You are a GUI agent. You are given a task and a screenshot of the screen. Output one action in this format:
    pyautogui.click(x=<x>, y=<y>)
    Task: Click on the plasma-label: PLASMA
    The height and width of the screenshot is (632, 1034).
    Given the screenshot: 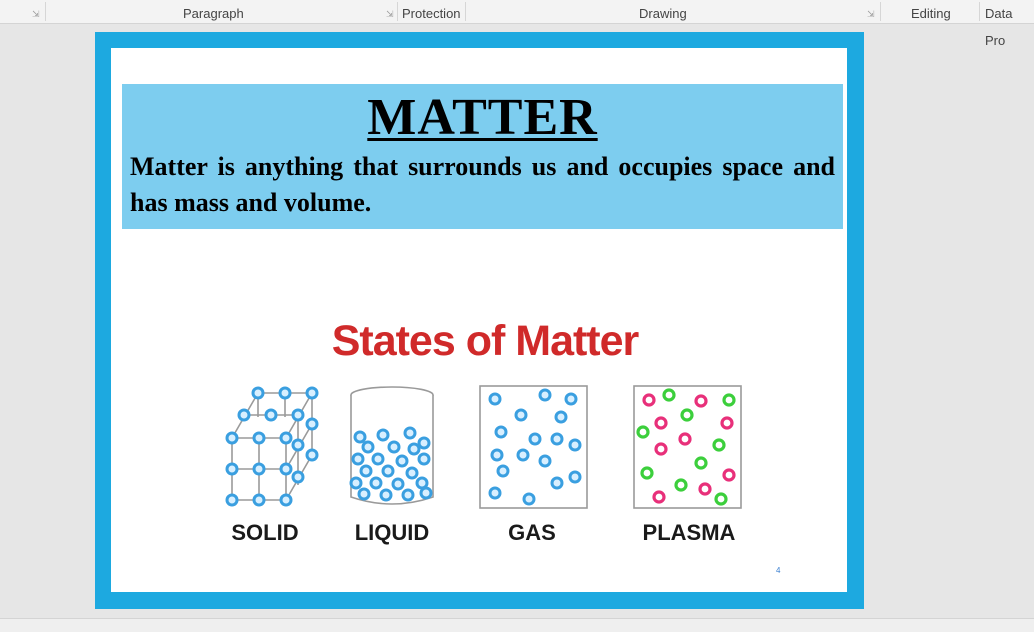 What is the action you would take?
    pyautogui.click(x=689, y=533)
    